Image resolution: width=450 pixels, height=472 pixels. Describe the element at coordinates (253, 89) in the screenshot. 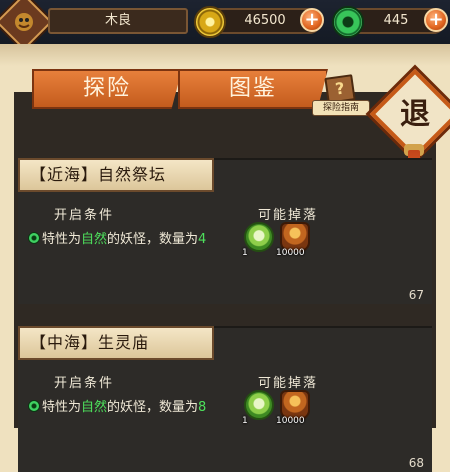

I see `tab-codex: 图鉴` at that location.